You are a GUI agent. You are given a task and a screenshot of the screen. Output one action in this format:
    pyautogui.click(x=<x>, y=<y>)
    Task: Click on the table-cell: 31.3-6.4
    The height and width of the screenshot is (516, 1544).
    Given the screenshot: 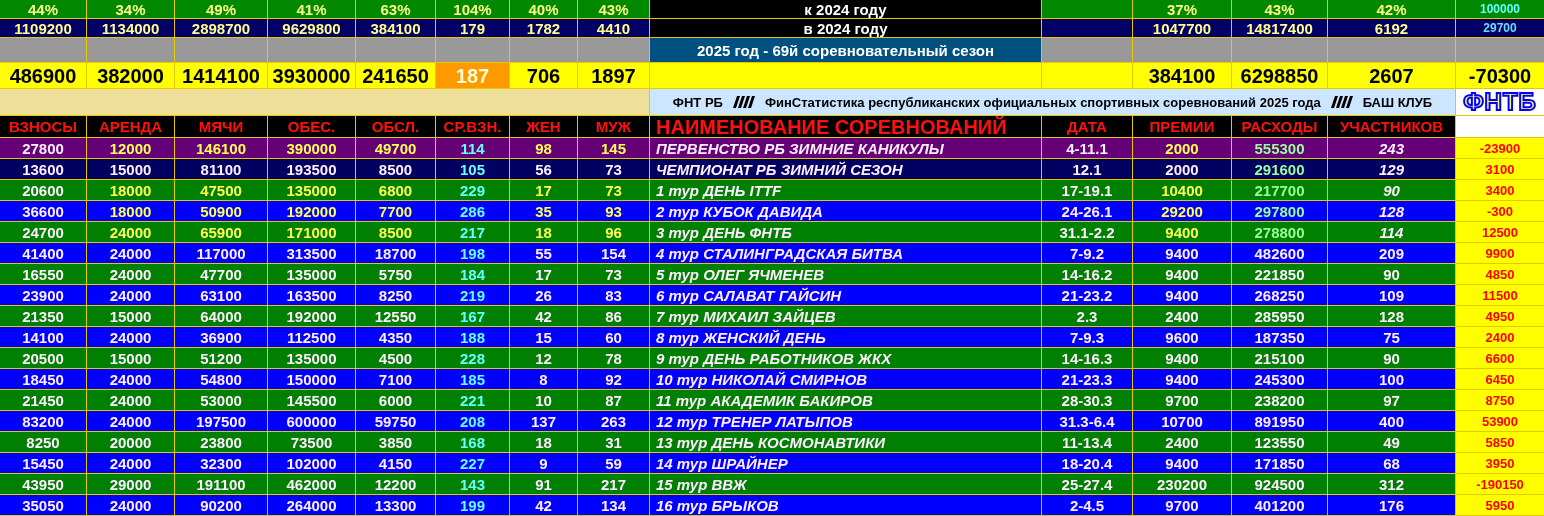 What is the action you would take?
    pyautogui.click(x=1087, y=421)
    